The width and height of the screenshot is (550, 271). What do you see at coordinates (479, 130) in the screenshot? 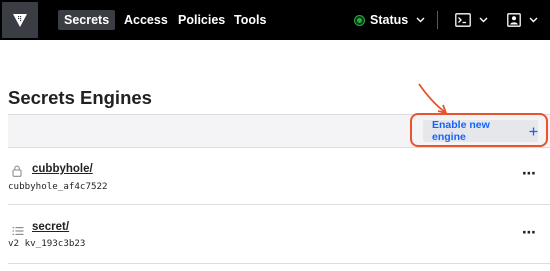
I see `annotation-highlight` at bounding box center [479, 130].